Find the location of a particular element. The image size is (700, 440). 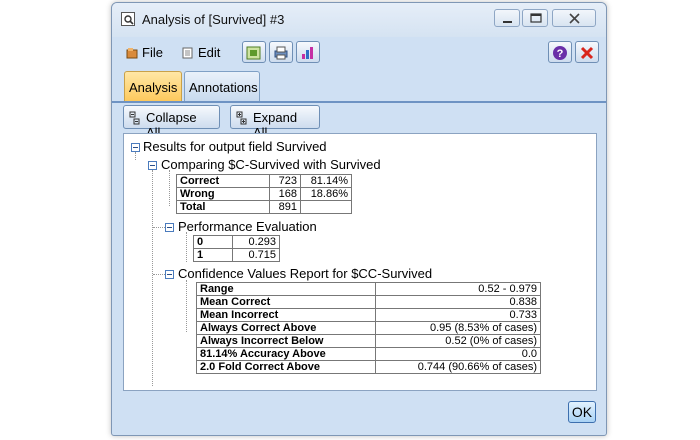

performance-table: 0 0.293 1 0.715 is located at coordinates (236, 248).